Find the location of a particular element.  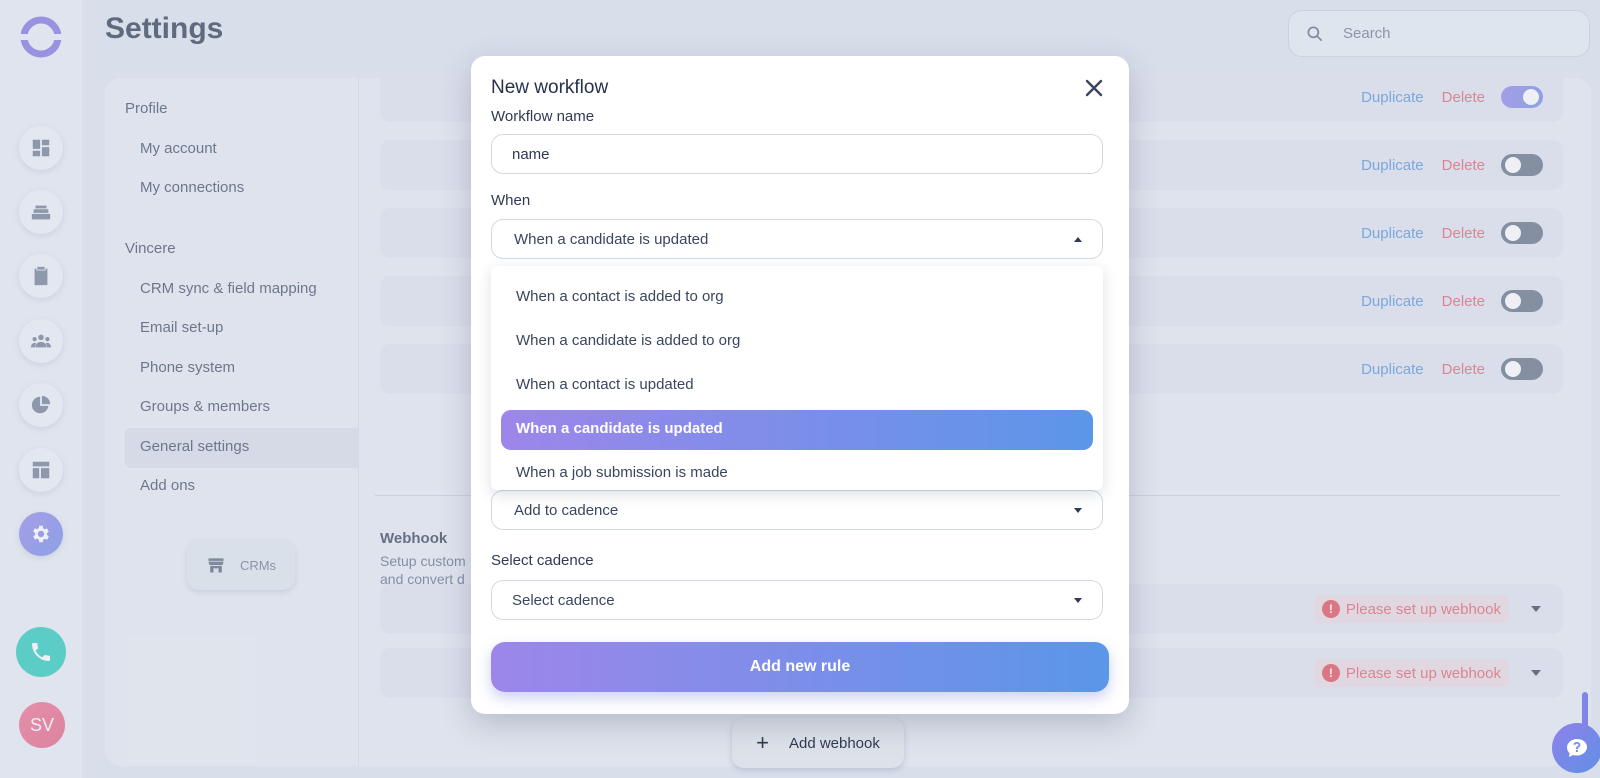

modal-title: New workflow is located at coordinates (550, 87).